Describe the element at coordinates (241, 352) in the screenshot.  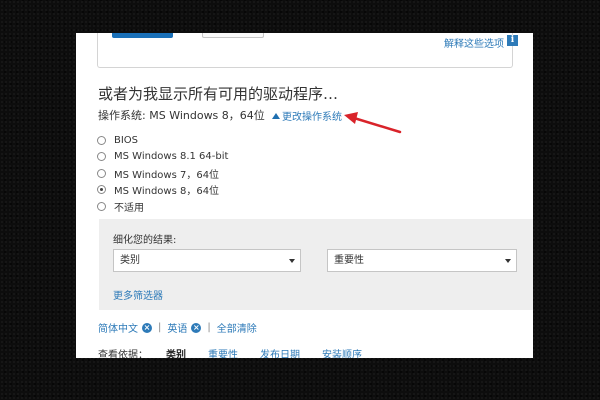
I see `sort-bar: 查看依据： 类别 重要性 发布日期 安装顺序` at that location.